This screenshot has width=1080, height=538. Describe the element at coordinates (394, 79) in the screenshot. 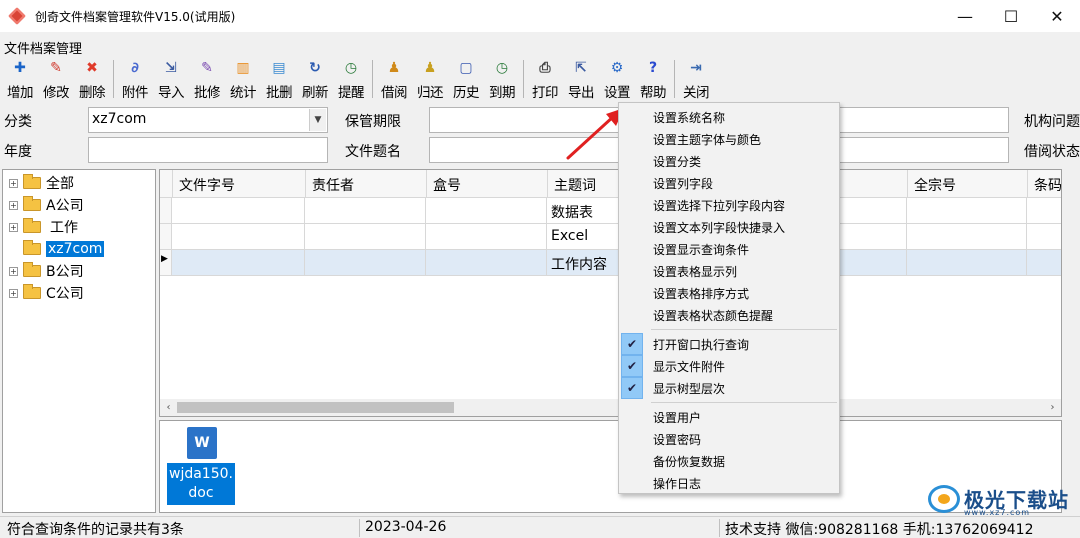

I see `toolbar-button-borrow: ♟ 借阅` at that location.